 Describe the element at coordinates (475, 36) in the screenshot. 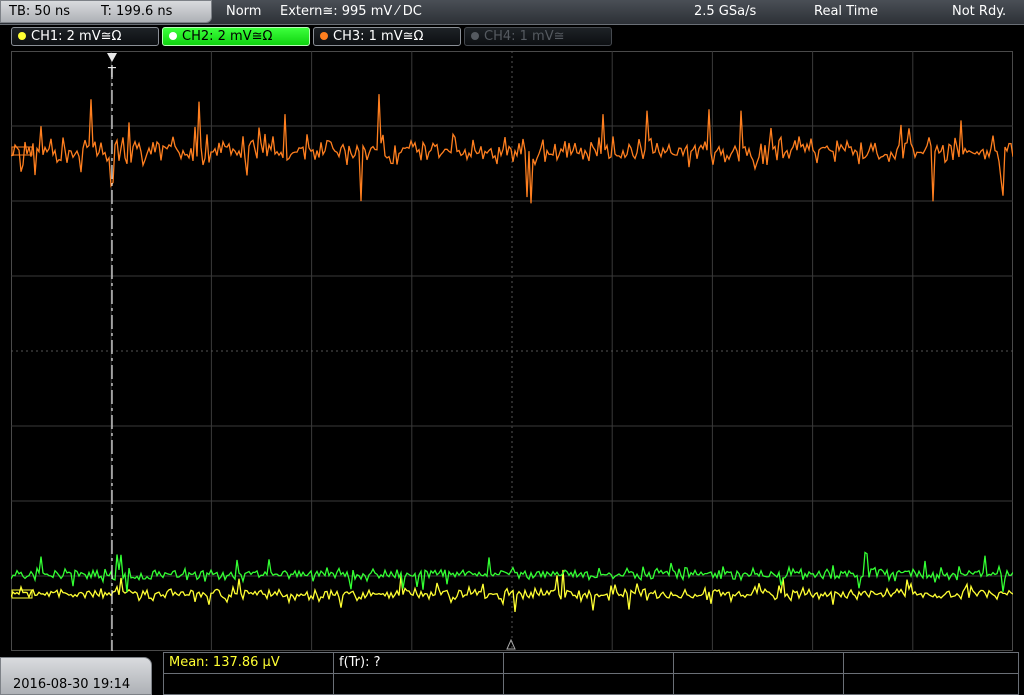

I see `channel-4-dot-icon` at that location.